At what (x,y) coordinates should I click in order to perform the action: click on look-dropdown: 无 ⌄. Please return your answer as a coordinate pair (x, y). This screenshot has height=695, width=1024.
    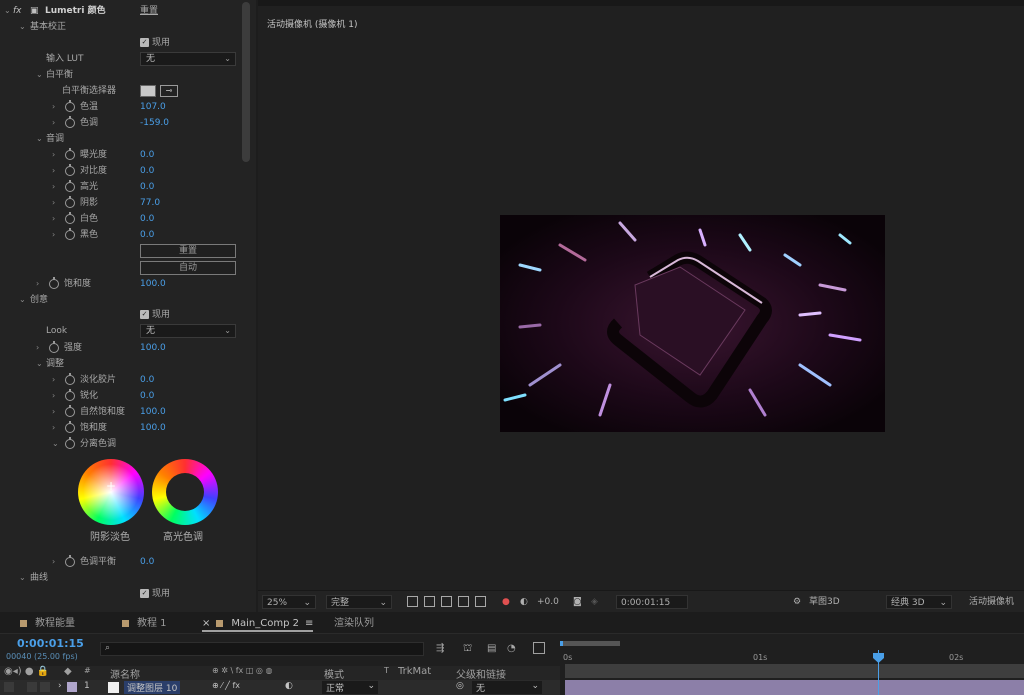
    Looking at the image, I should click on (188, 331).